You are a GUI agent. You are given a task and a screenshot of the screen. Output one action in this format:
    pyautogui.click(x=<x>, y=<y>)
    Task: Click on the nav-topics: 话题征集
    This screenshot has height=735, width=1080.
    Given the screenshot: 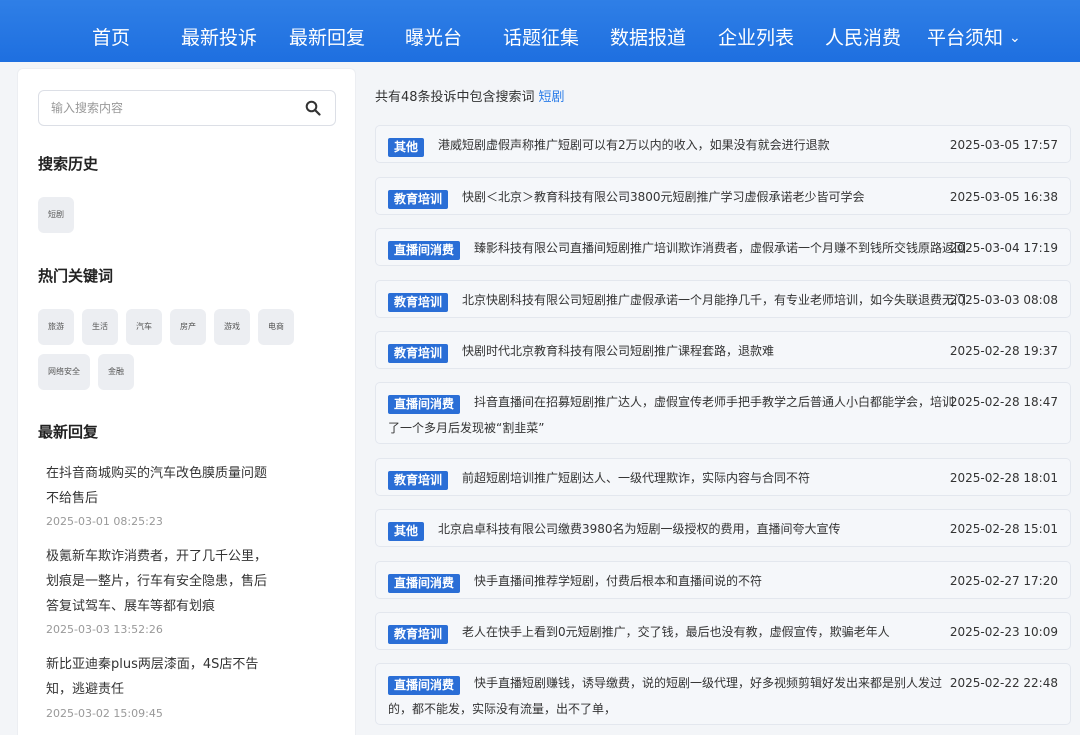 What is the action you would take?
    pyautogui.click(x=541, y=38)
    